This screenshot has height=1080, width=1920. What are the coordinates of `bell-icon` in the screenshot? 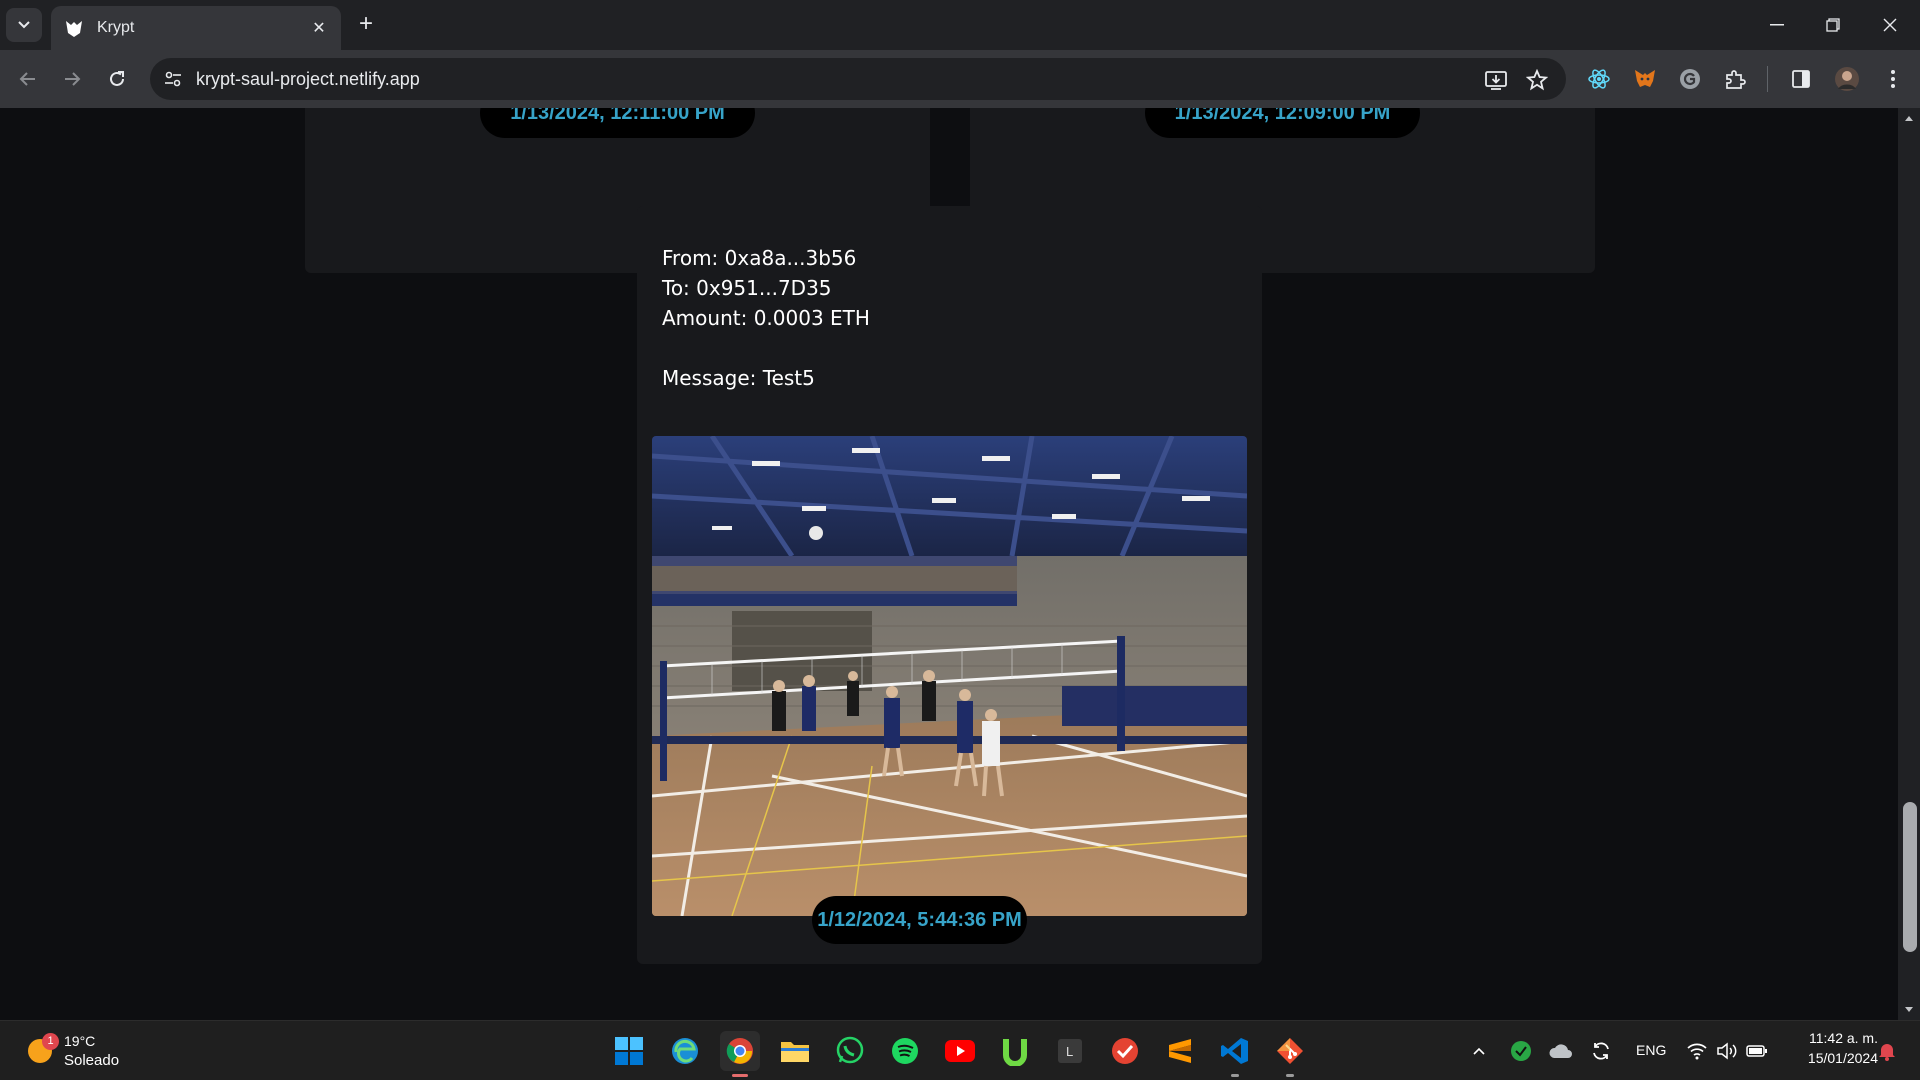 It's located at (1887, 1052).